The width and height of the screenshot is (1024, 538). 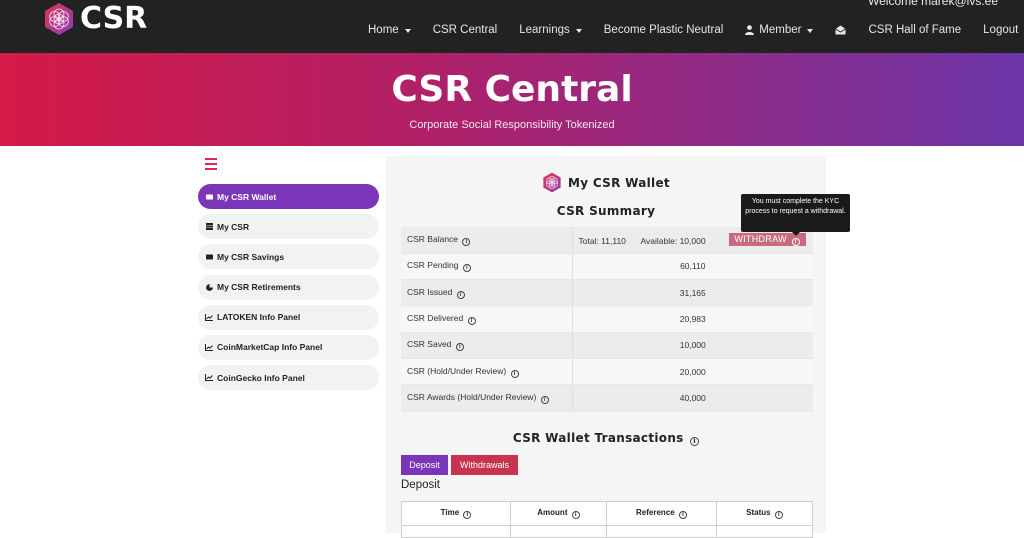 I want to click on table-header-row: Time i Amount i Reference i Status i, so click(x=607, y=513).